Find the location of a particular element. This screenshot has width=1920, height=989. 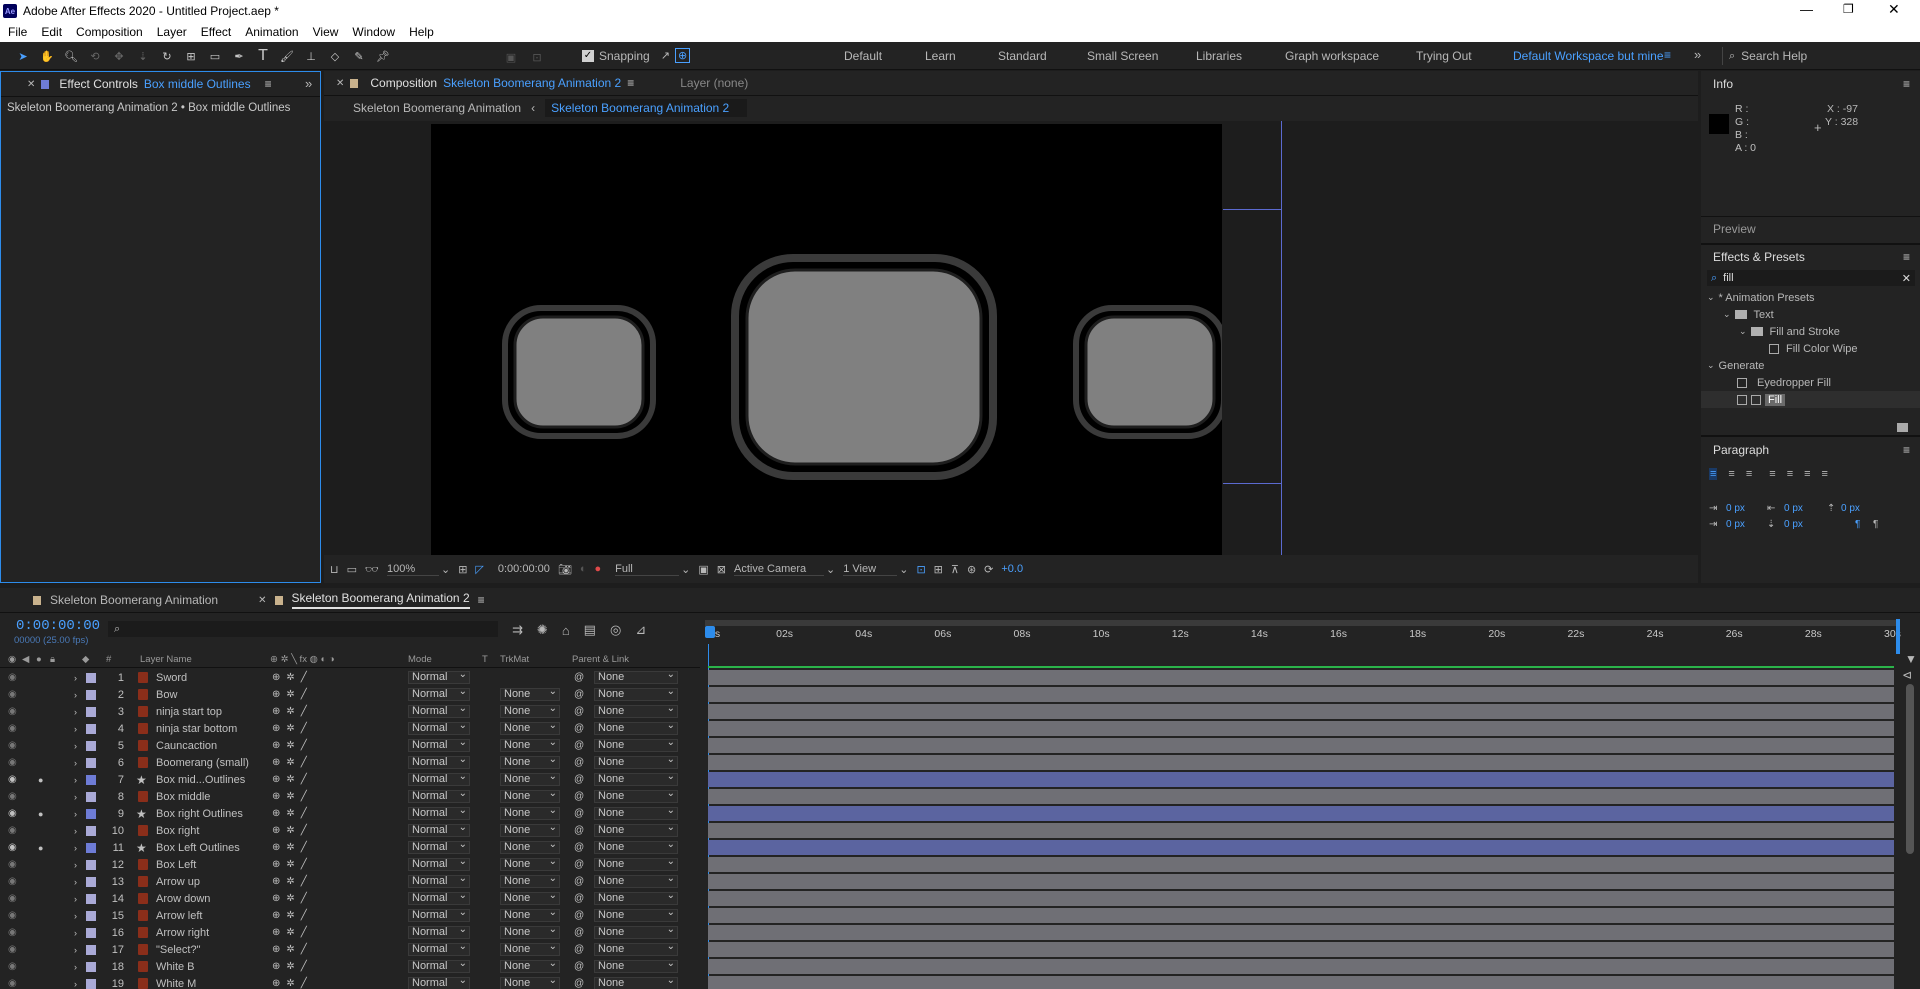

close-timeline-tab-icon: ✕ is located at coordinates (262, 600).